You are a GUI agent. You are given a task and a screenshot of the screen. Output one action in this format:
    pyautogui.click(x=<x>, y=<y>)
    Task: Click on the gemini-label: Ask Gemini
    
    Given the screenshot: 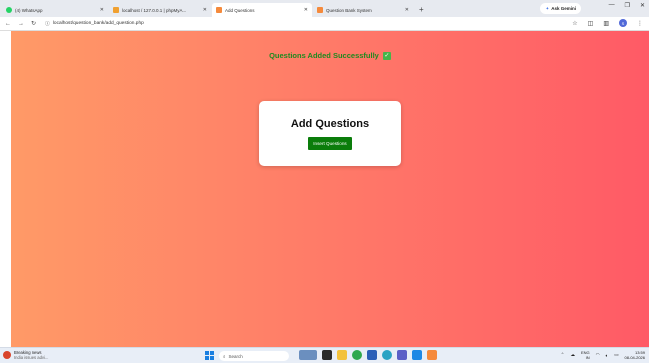 What is the action you would take?
    pyautogui.click(x=563, y=8)
    